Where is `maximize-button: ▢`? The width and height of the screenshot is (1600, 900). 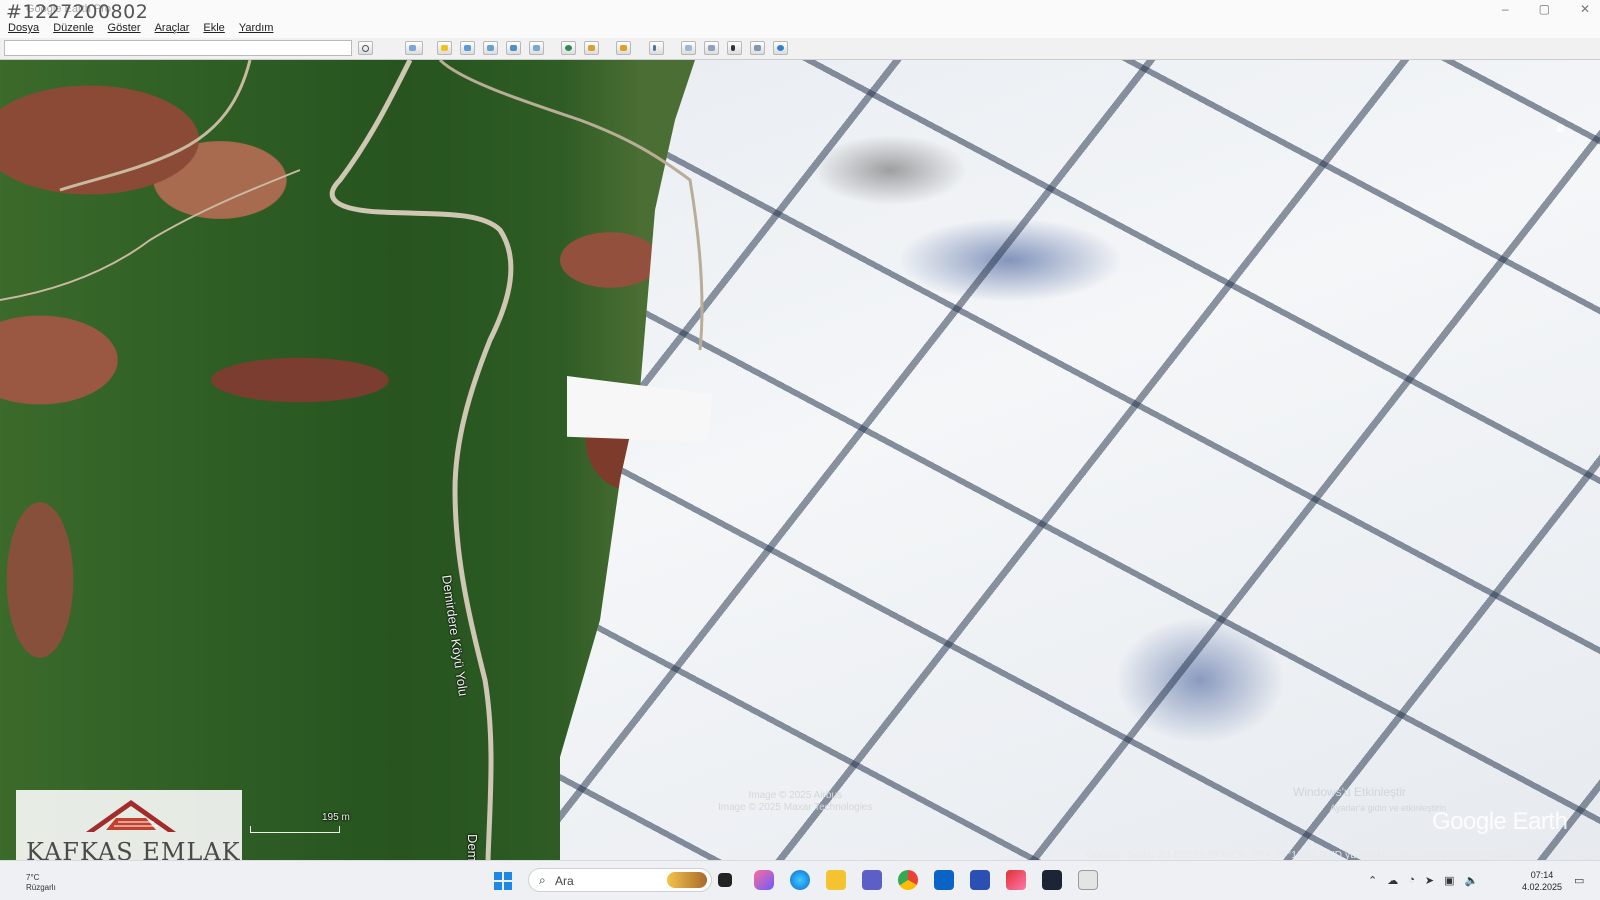
maximize-button: ▢ is located at coordinates (1544, 9).